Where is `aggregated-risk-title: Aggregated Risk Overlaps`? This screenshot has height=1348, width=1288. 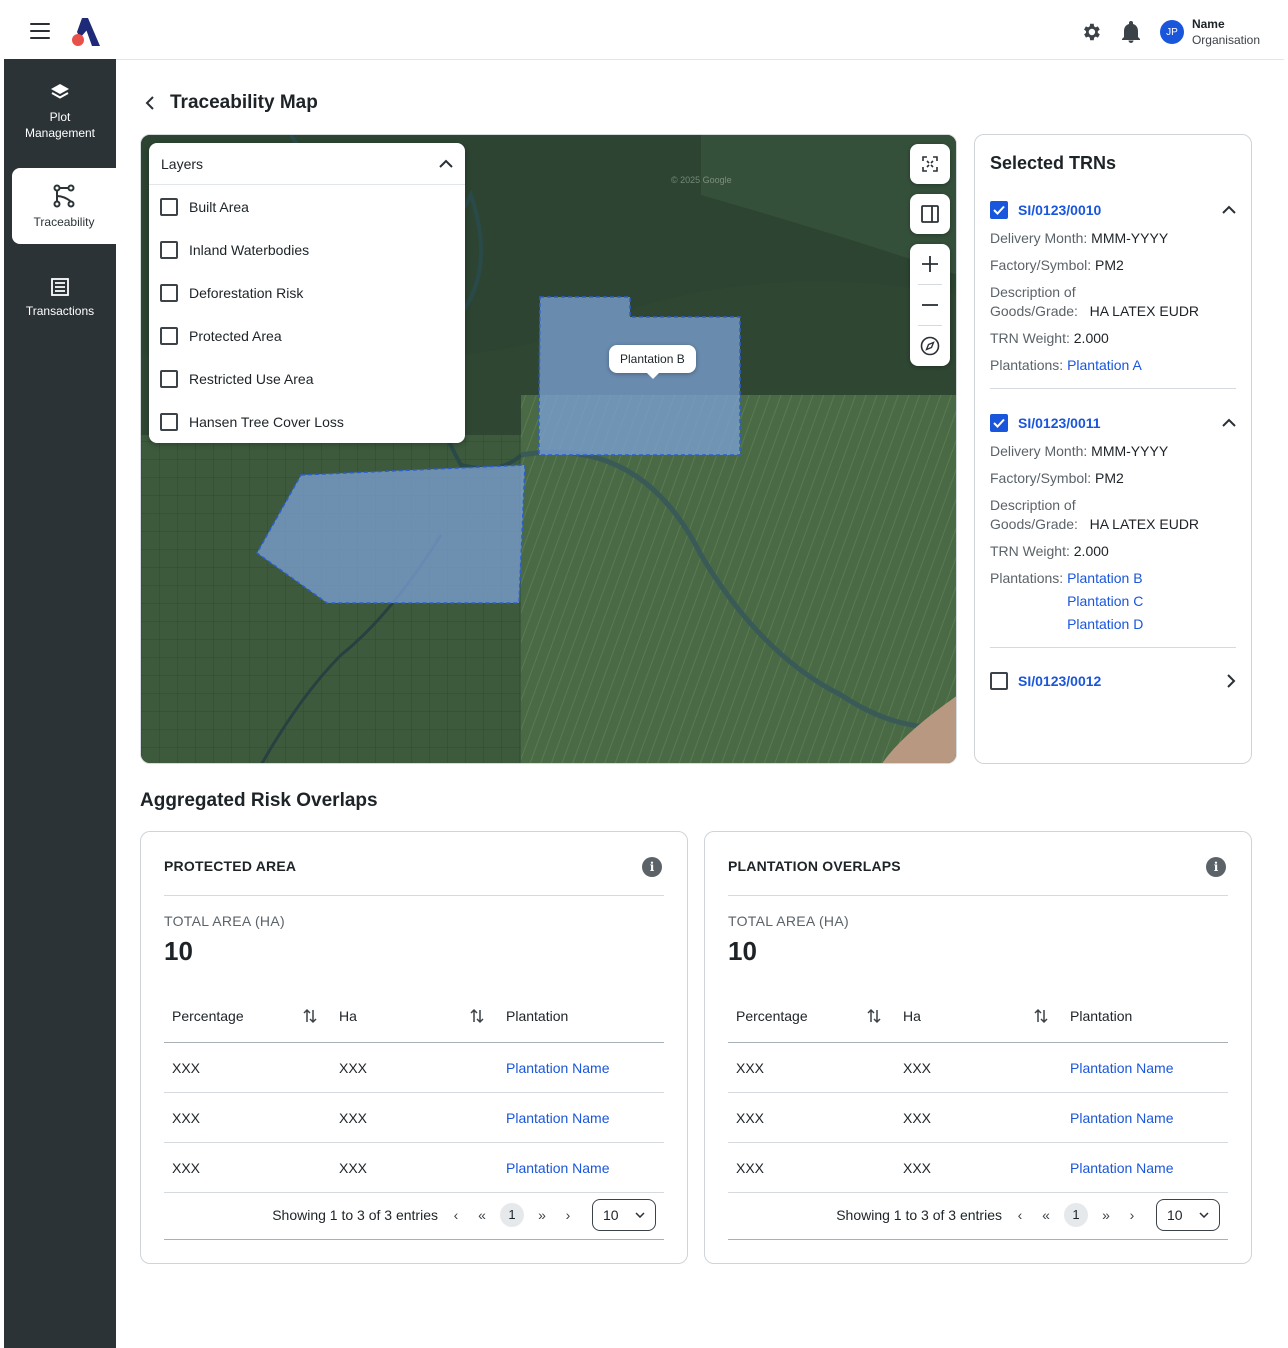
aggregated-risk-title: Aggregated Risk Overlaps is located at coordinates (259, 800).